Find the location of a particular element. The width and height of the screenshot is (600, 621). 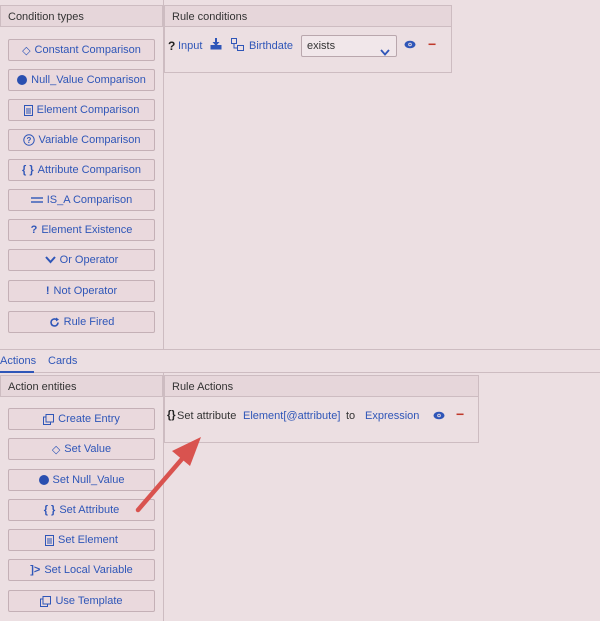

annotation-arrow is located at coordinates (168, 475).